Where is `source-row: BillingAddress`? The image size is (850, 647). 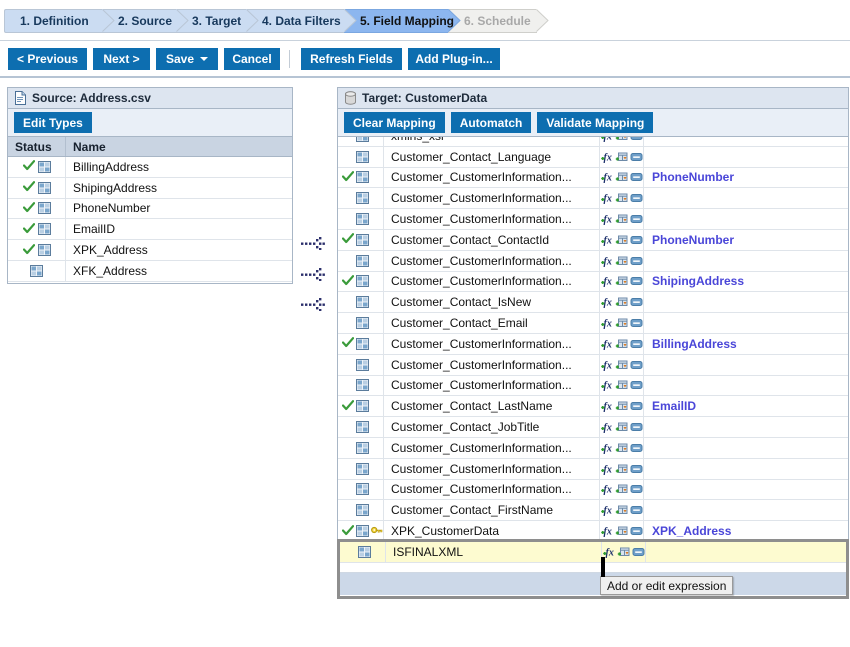
source-row: BillingAddress is located at coordinates (150, 167).